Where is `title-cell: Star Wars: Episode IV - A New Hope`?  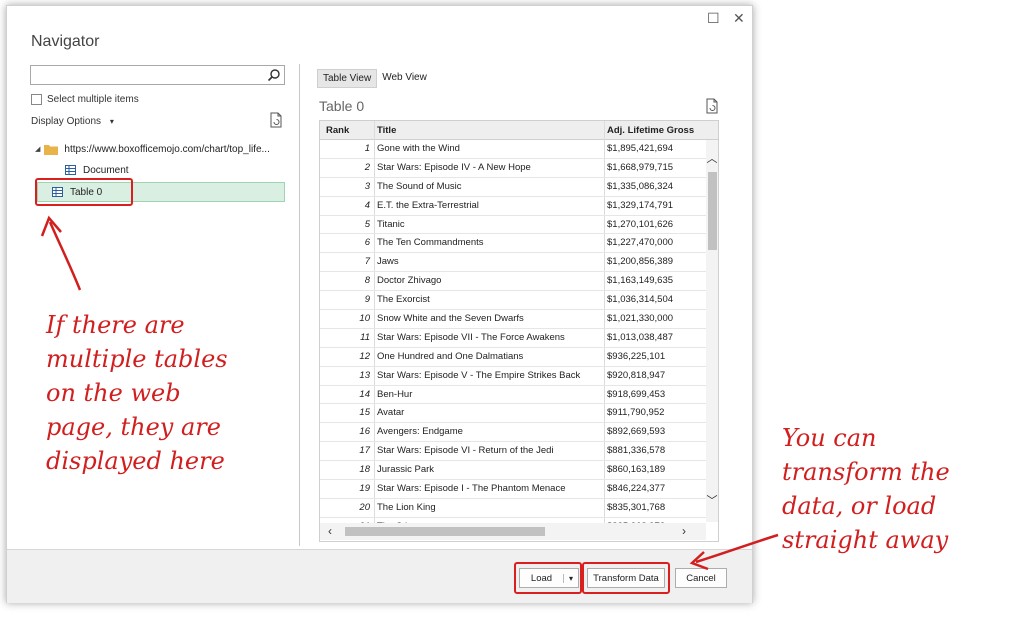 title-cell: Star Wars: Episode IV - A New Hope is located at coordinates (454, 167).